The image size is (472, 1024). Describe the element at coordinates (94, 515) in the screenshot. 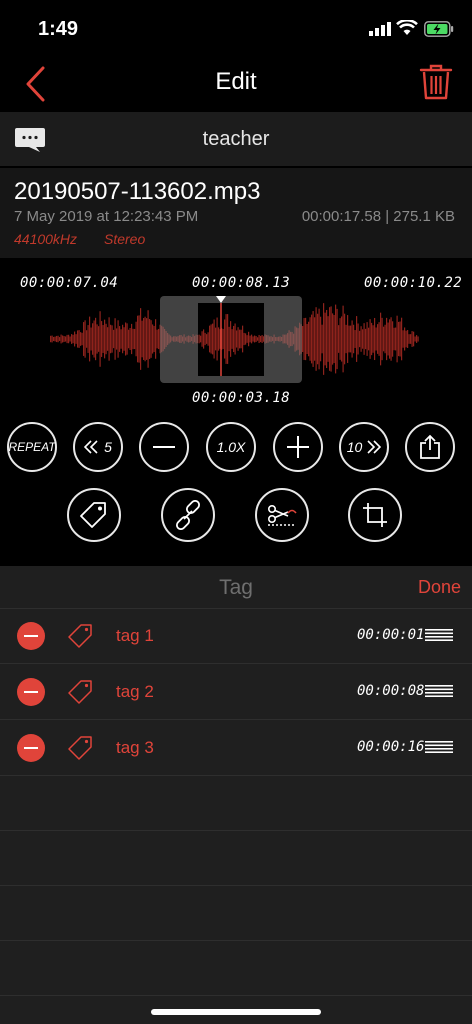

I see `add-tag-button` at that location.